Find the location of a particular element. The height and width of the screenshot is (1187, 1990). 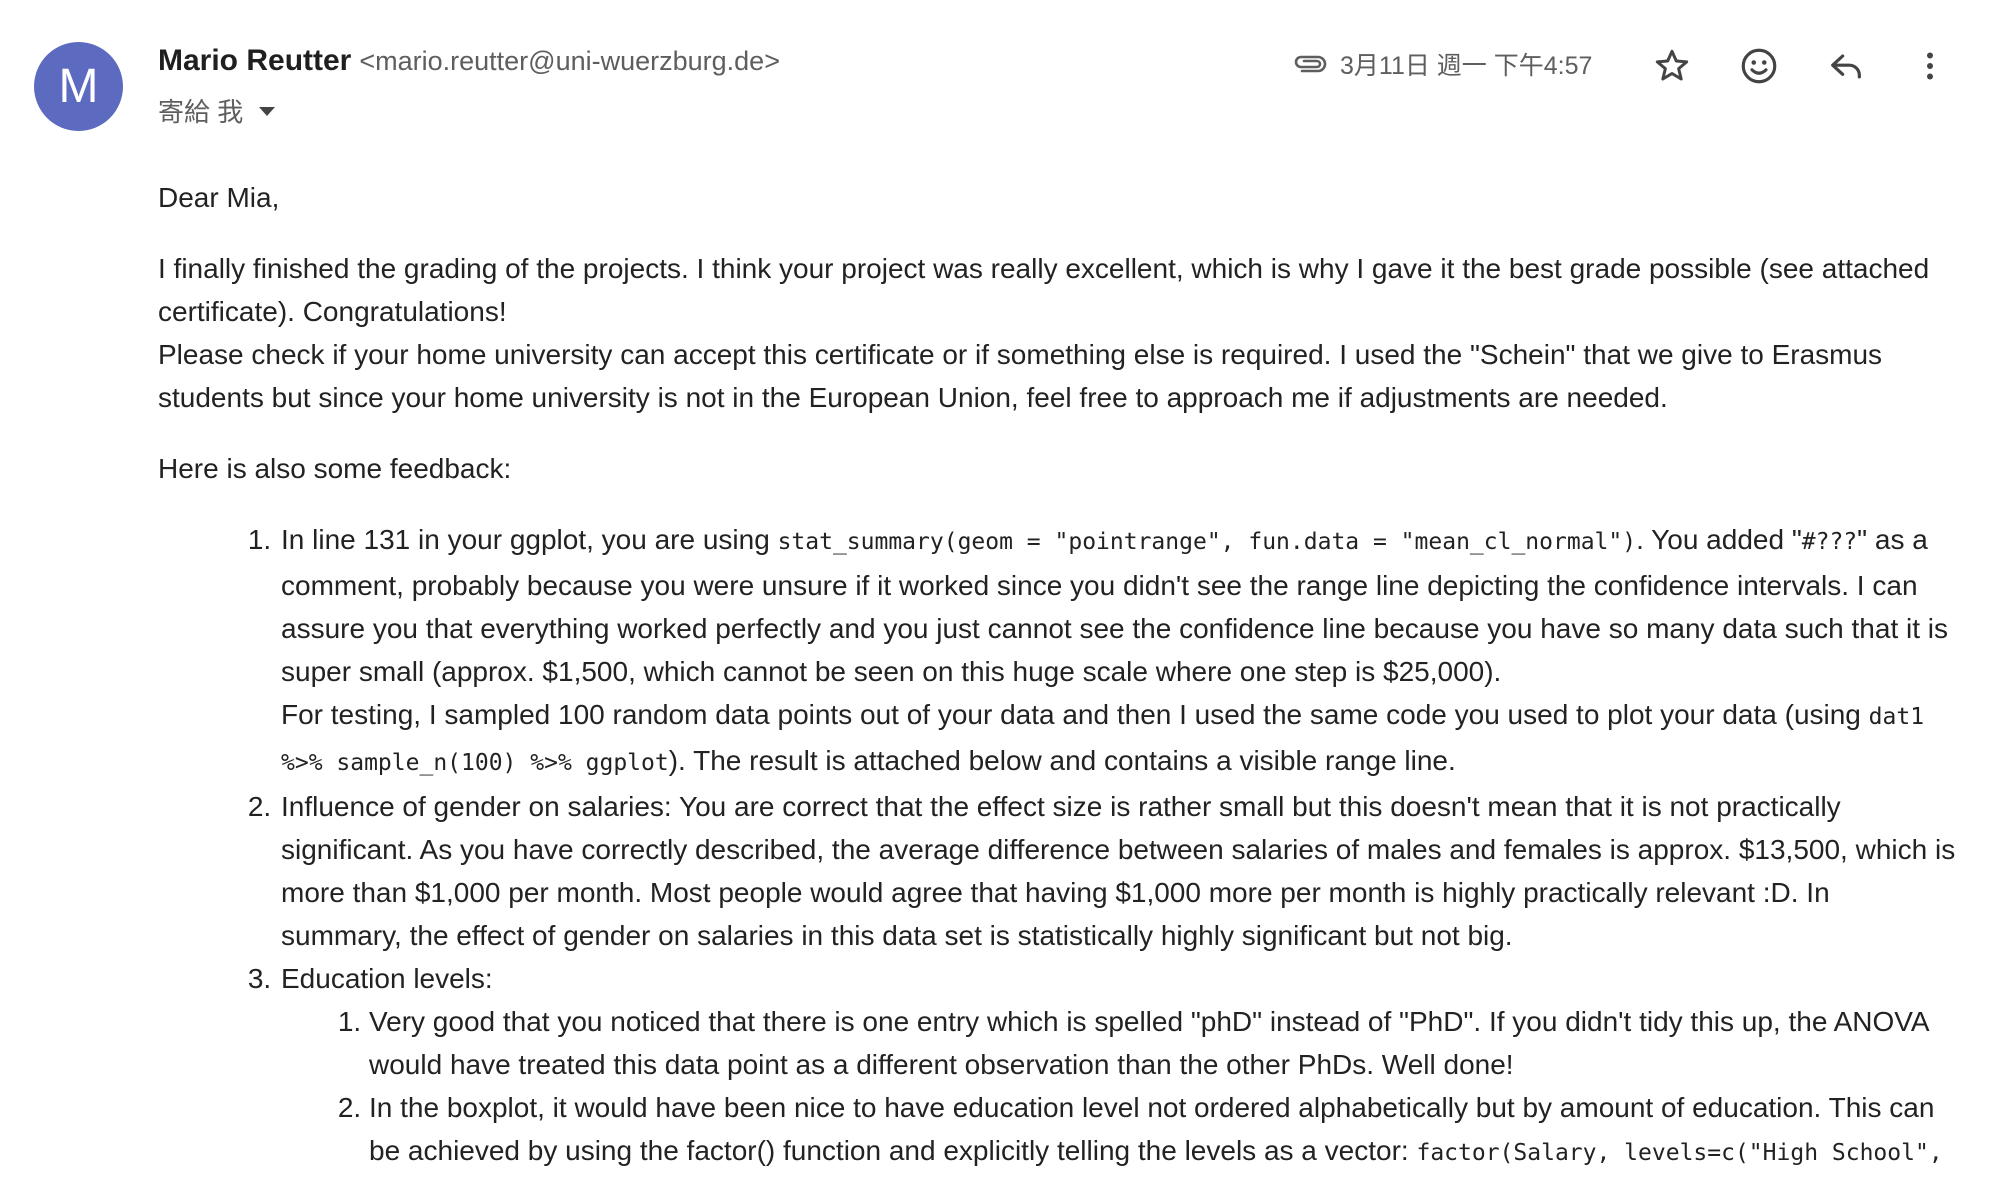

more-vert-icon is located at coordinates (1930, 66).